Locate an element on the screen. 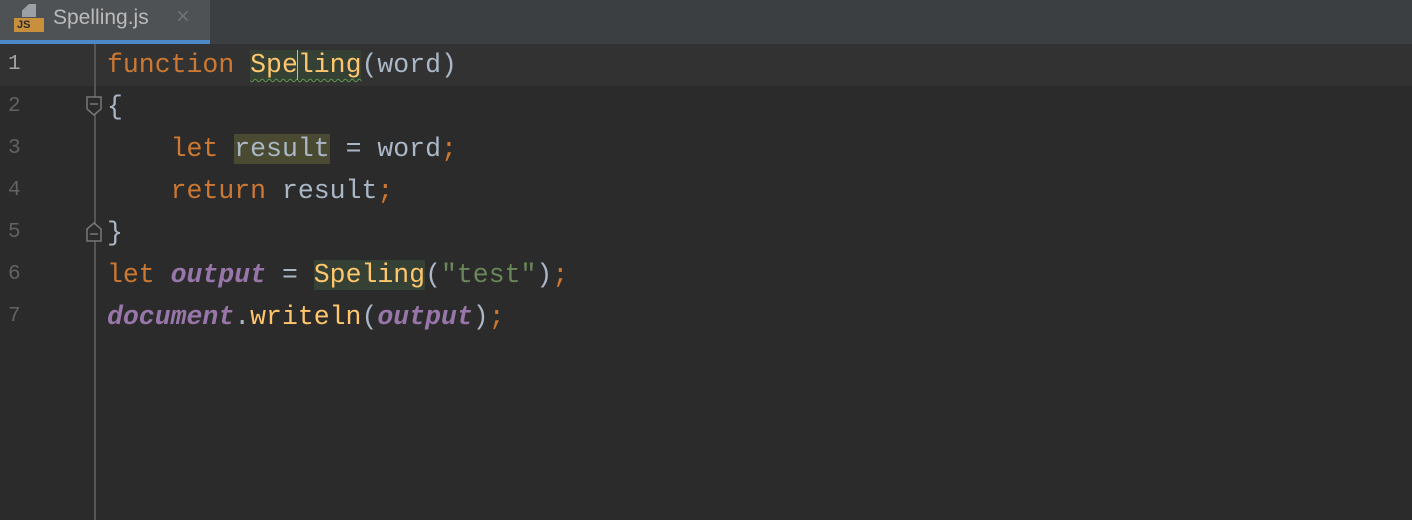  code-line: return result; is located at coordinates (337, 191).